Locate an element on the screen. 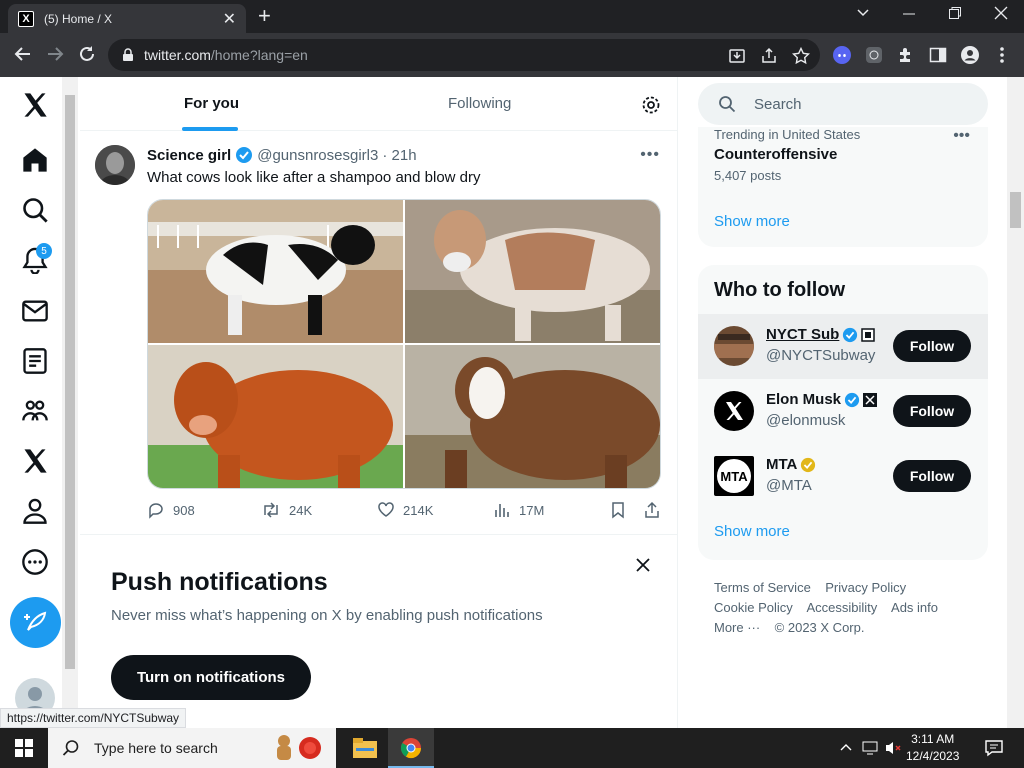  chrome-icon is located at coordinates (411, 748).